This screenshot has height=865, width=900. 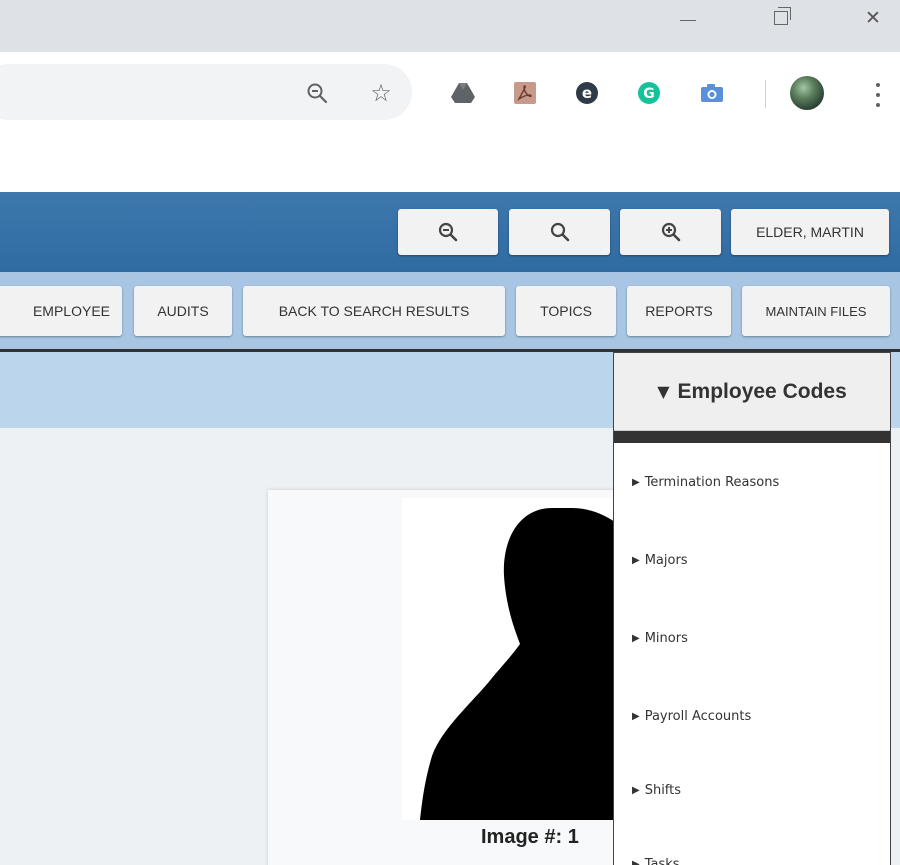 What do you see at coordinates (656, 790) in the screenshot?
I see `code-item-shifts: ▶ Shifts` at bounding box center [656, 790].